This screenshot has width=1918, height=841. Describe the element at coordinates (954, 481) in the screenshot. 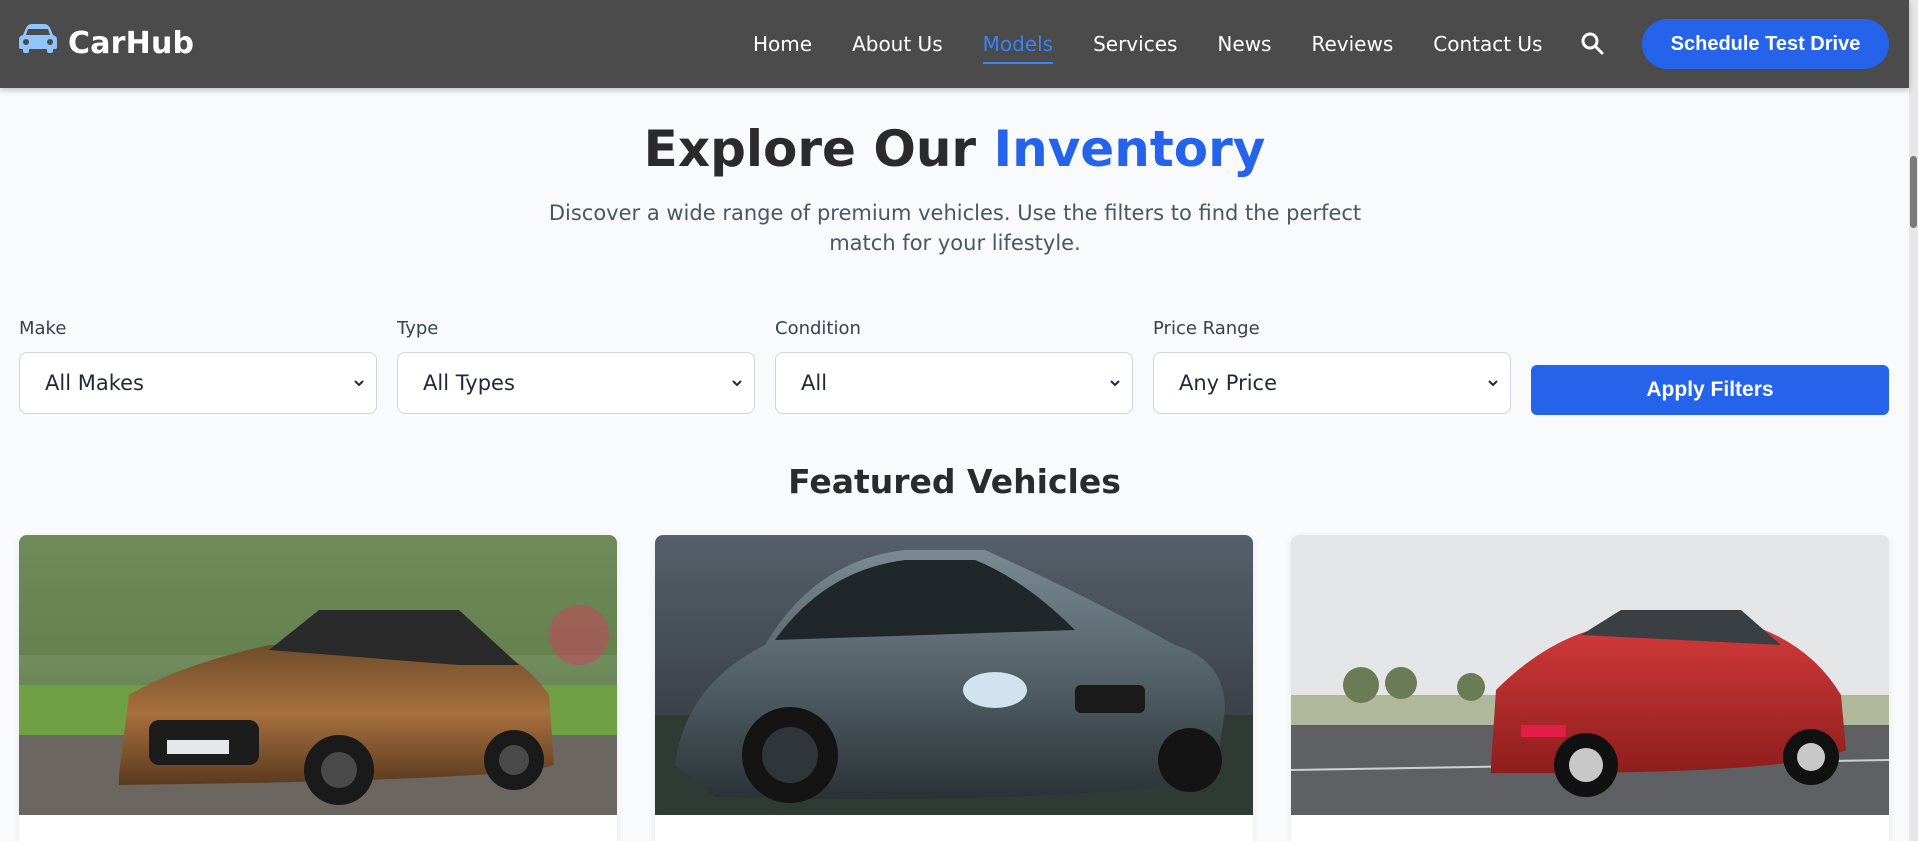

I see `featured-vehicles-heading: Featured Vehicles` at that location.